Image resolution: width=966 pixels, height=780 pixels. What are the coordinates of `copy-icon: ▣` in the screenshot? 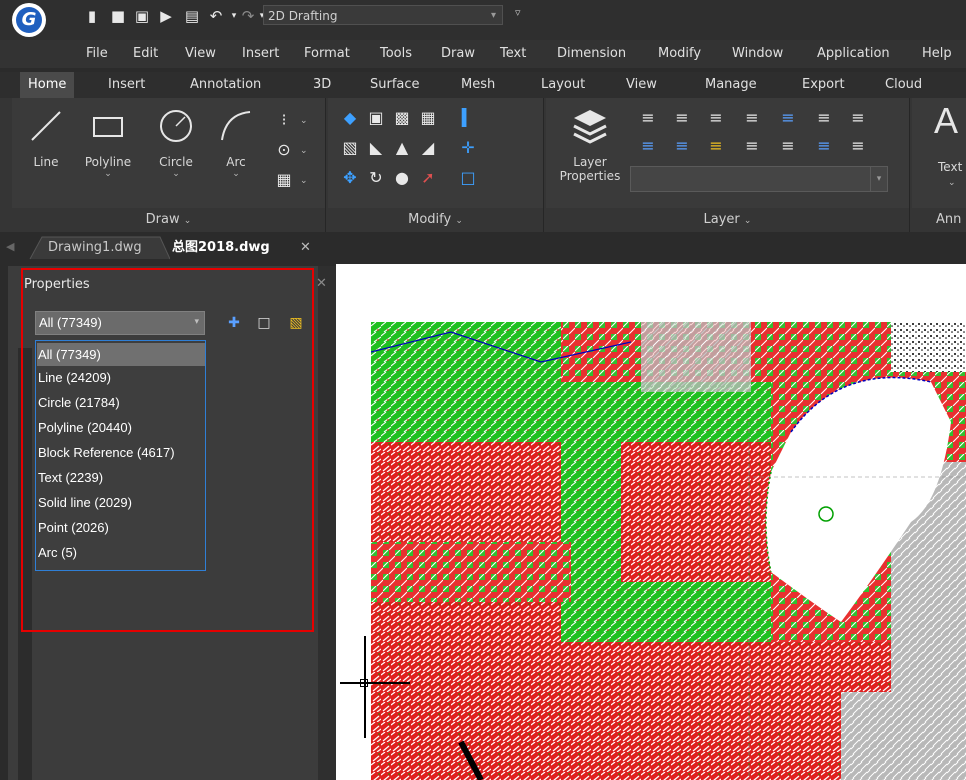 It's located at (376, 118).